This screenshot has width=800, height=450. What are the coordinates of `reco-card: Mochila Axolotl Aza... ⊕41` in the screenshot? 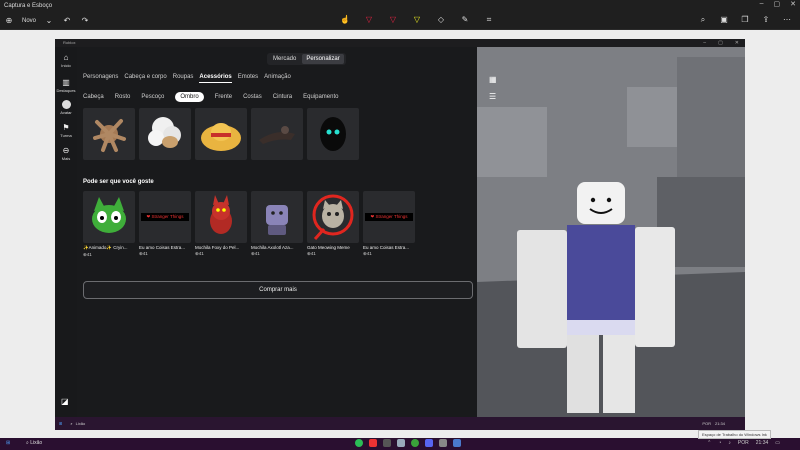 It's located at (277, 224).